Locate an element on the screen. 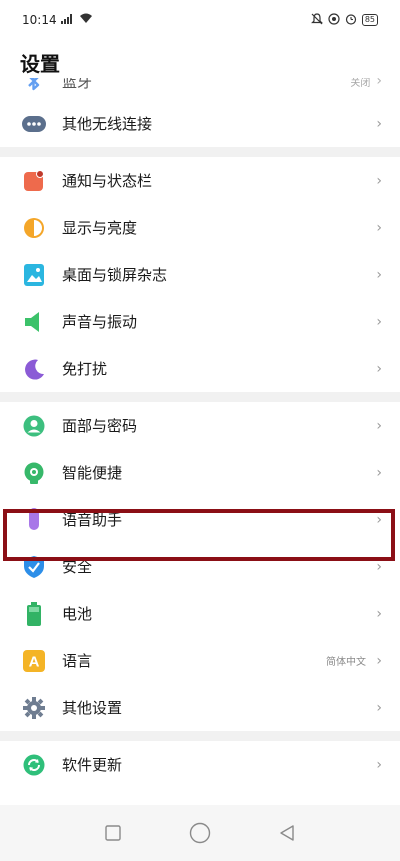 Image resolution: width=400 pixels, height=861 pixels. battery-label: 电池 is located at coordinates (77, 614).